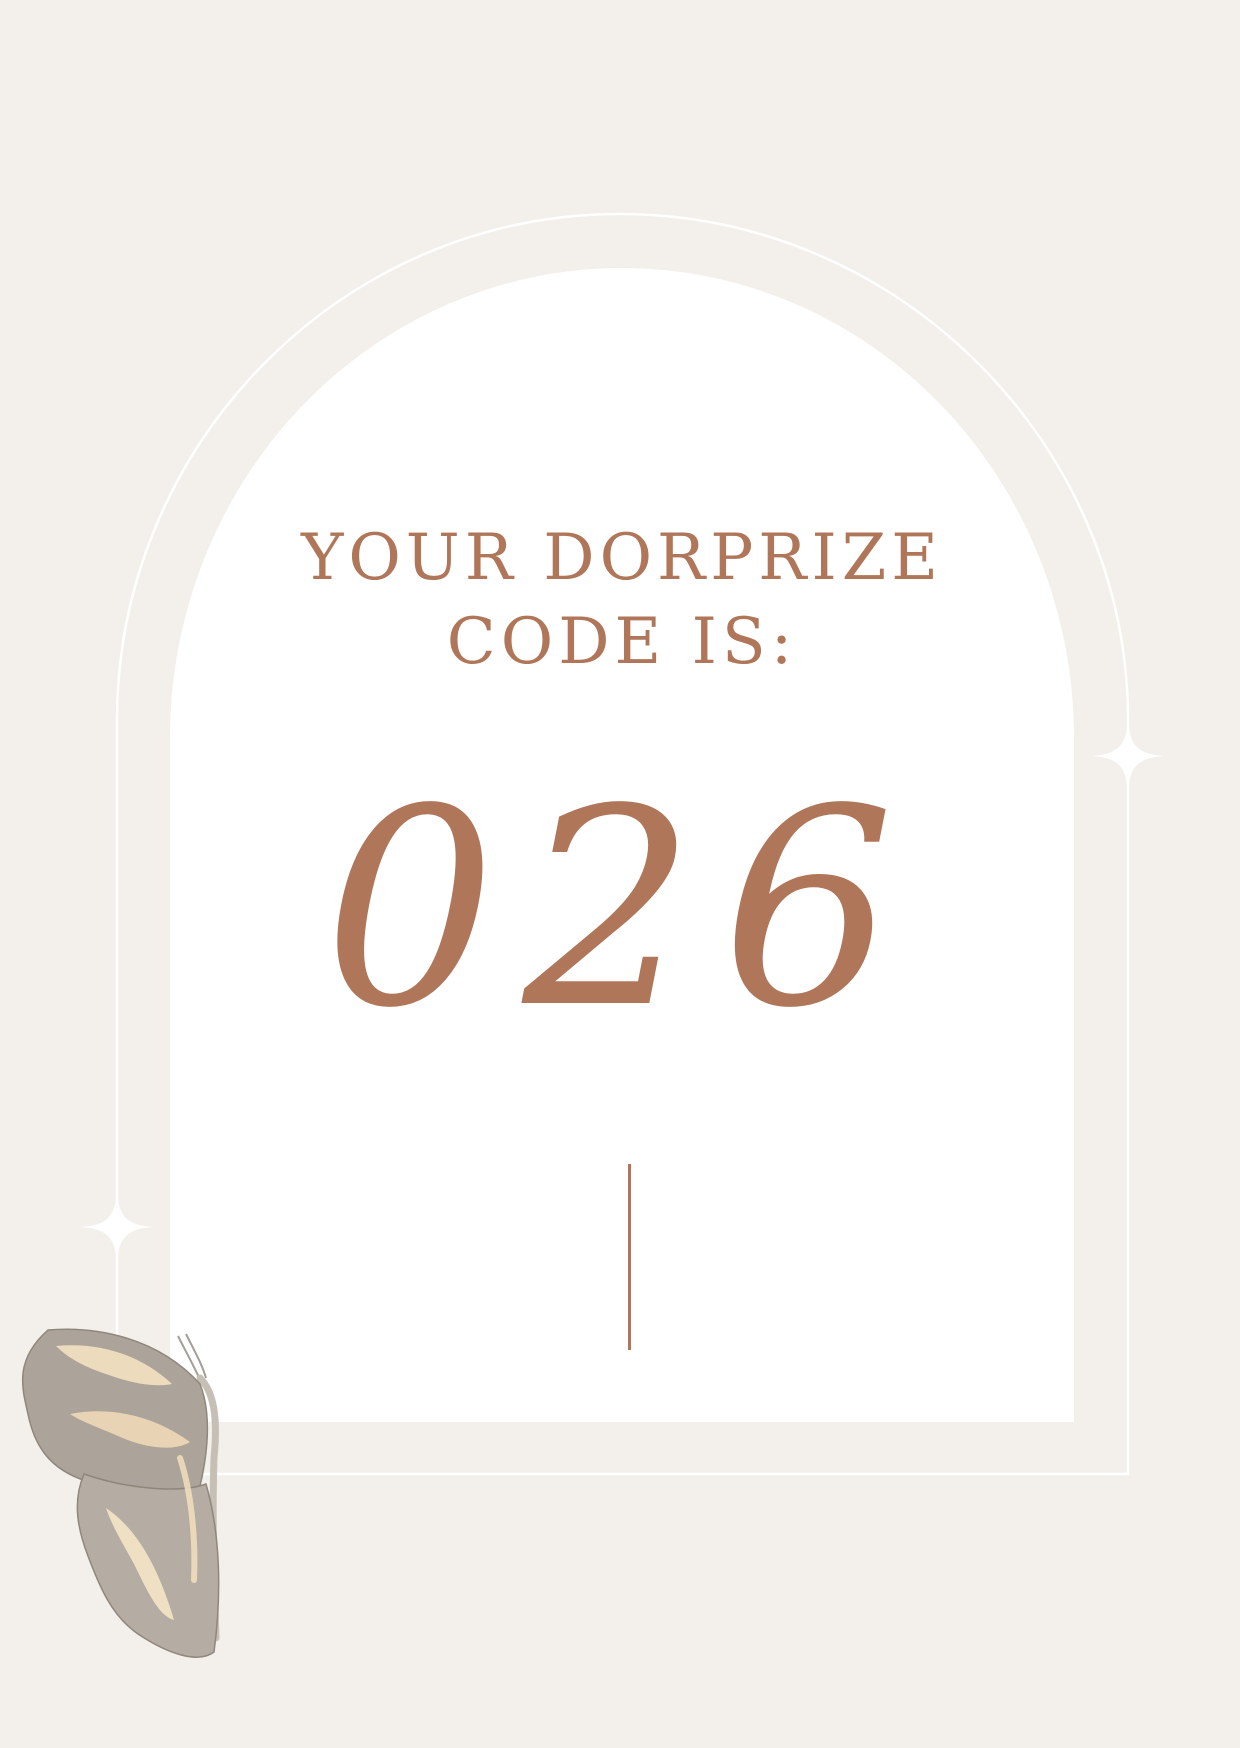 The image size is (1240, 1748). What do you see at coordinates (622, 642) in the screenshot?
I see `title-line-2: CODE IS:` at bounding box center [622, 642].